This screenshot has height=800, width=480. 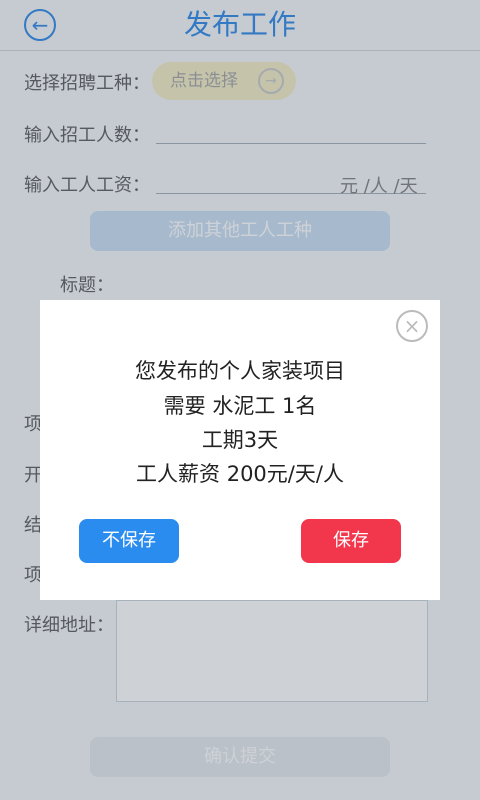 What do you see at coordinates (240, 440) in the screenshot?
I see `dialog-line-duration: 工期3天` at bounding box center [240, 440].